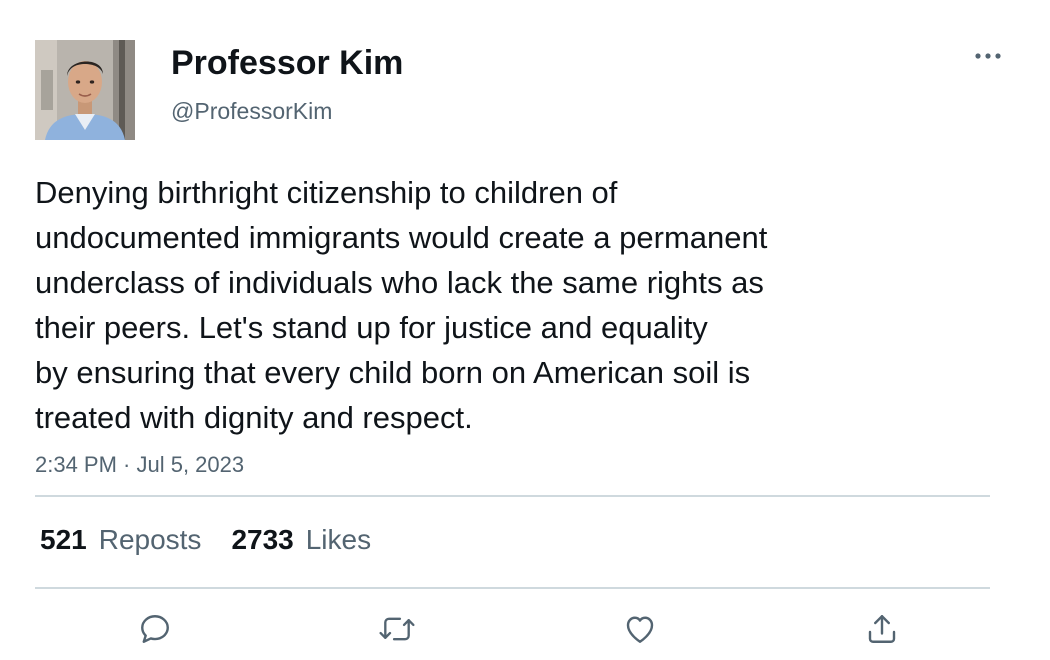 The height and width of the screenshot is (660, 1050). I want to click on more-options-button, so click(988, 56).